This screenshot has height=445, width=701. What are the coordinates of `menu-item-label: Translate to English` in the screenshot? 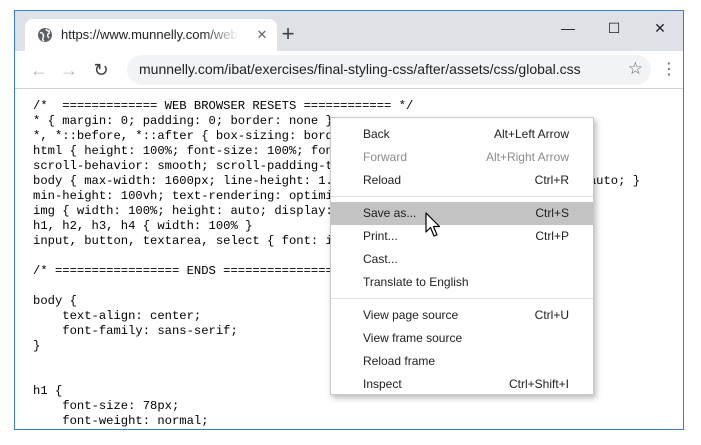 It's located at (416, 282).